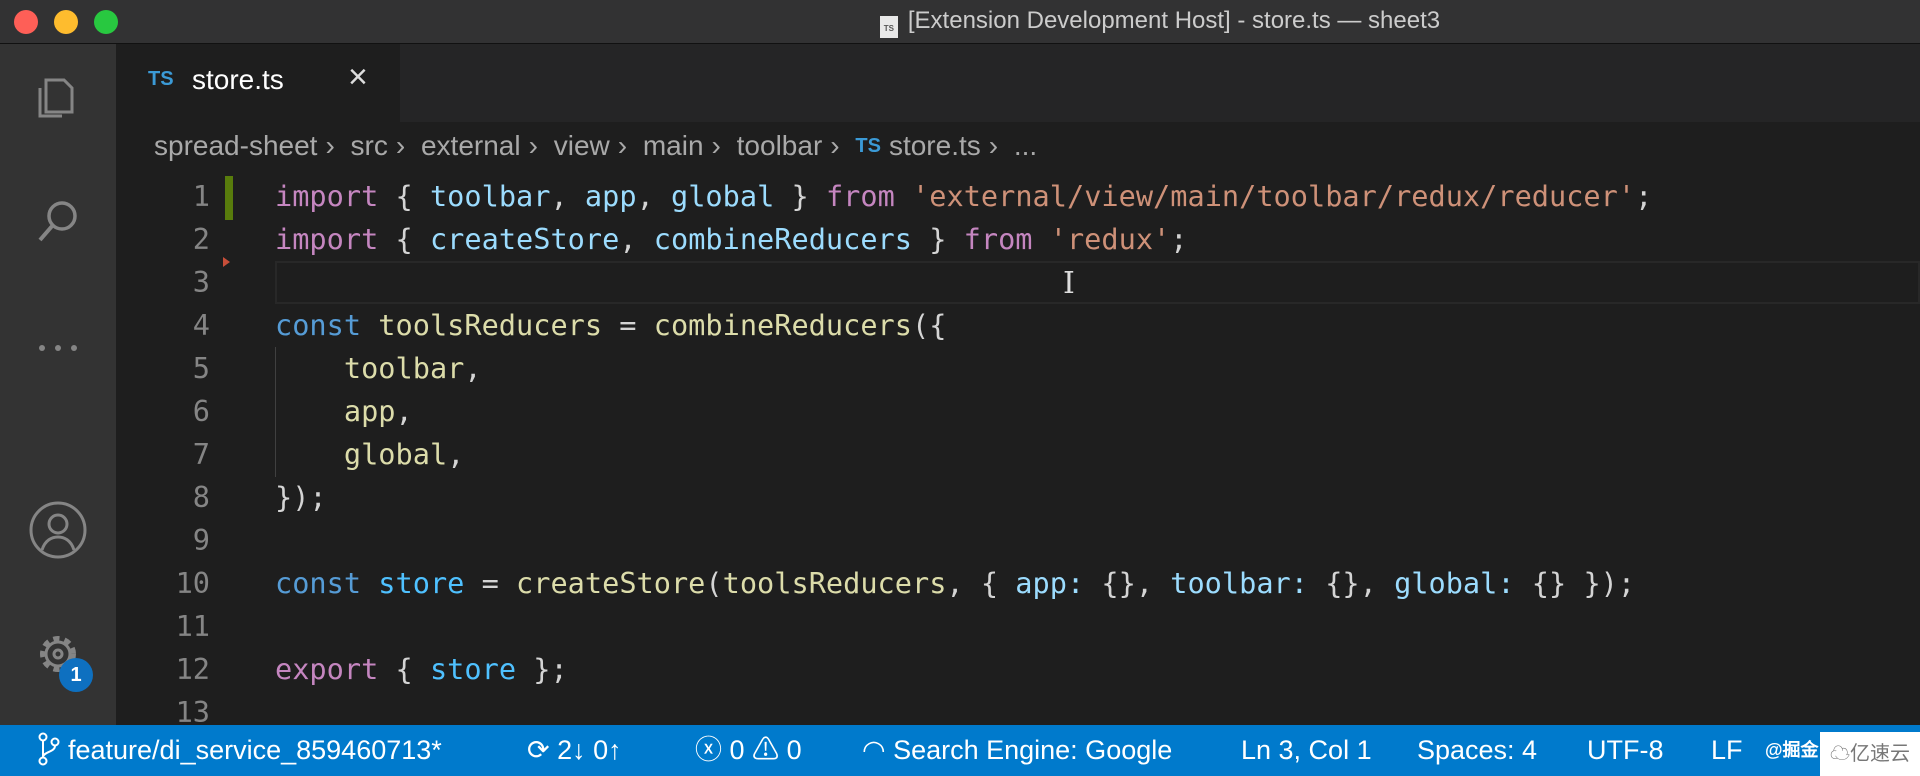  Describe the element at coordinates (1351, 583) in the screenshot. I see `code-token: {},` at that location.